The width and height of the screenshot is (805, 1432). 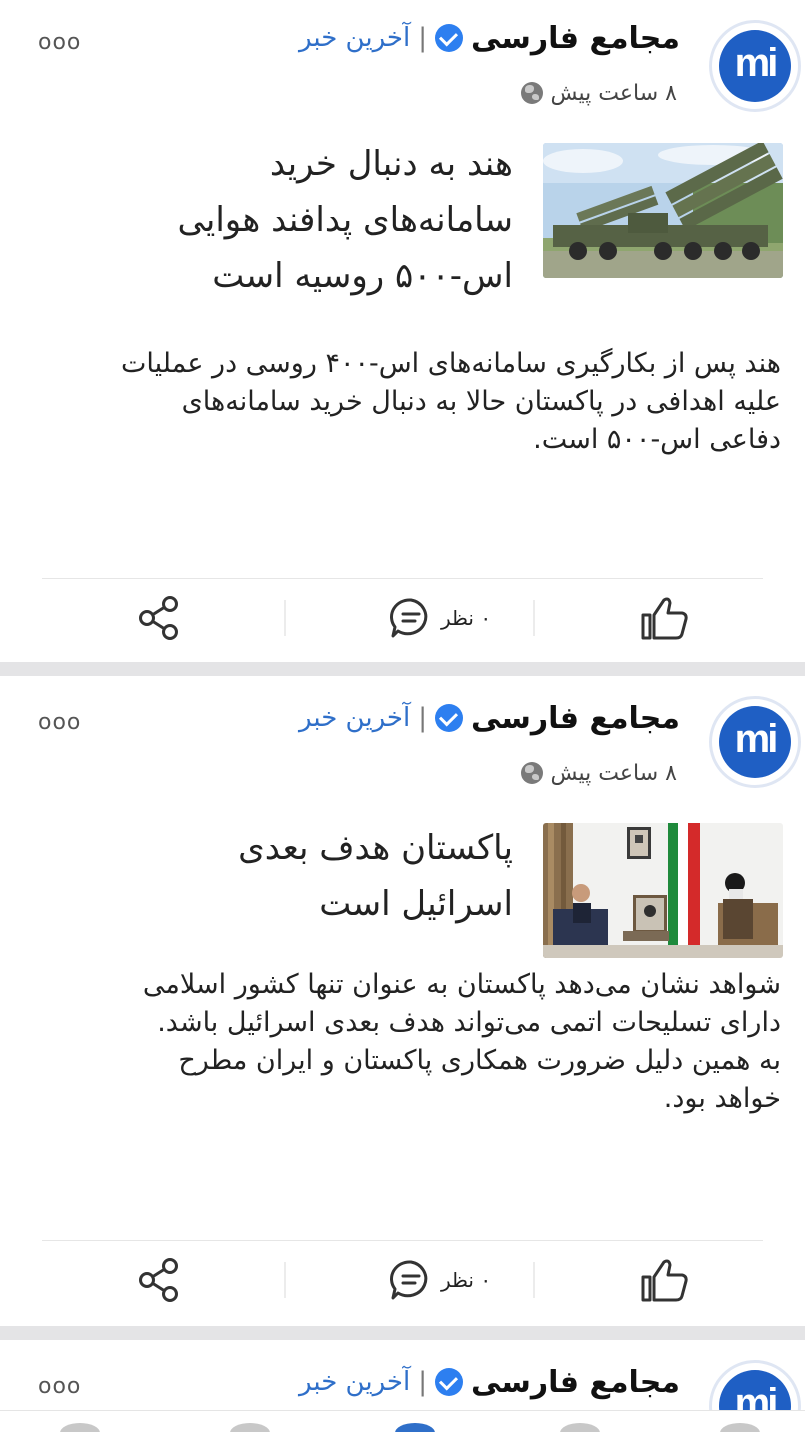 What do you see at coordinates (657, 439) in the screenshot?
I see `body-line: دفاعی اس-۵۰۰ است.` at bounding box center [657, 439].